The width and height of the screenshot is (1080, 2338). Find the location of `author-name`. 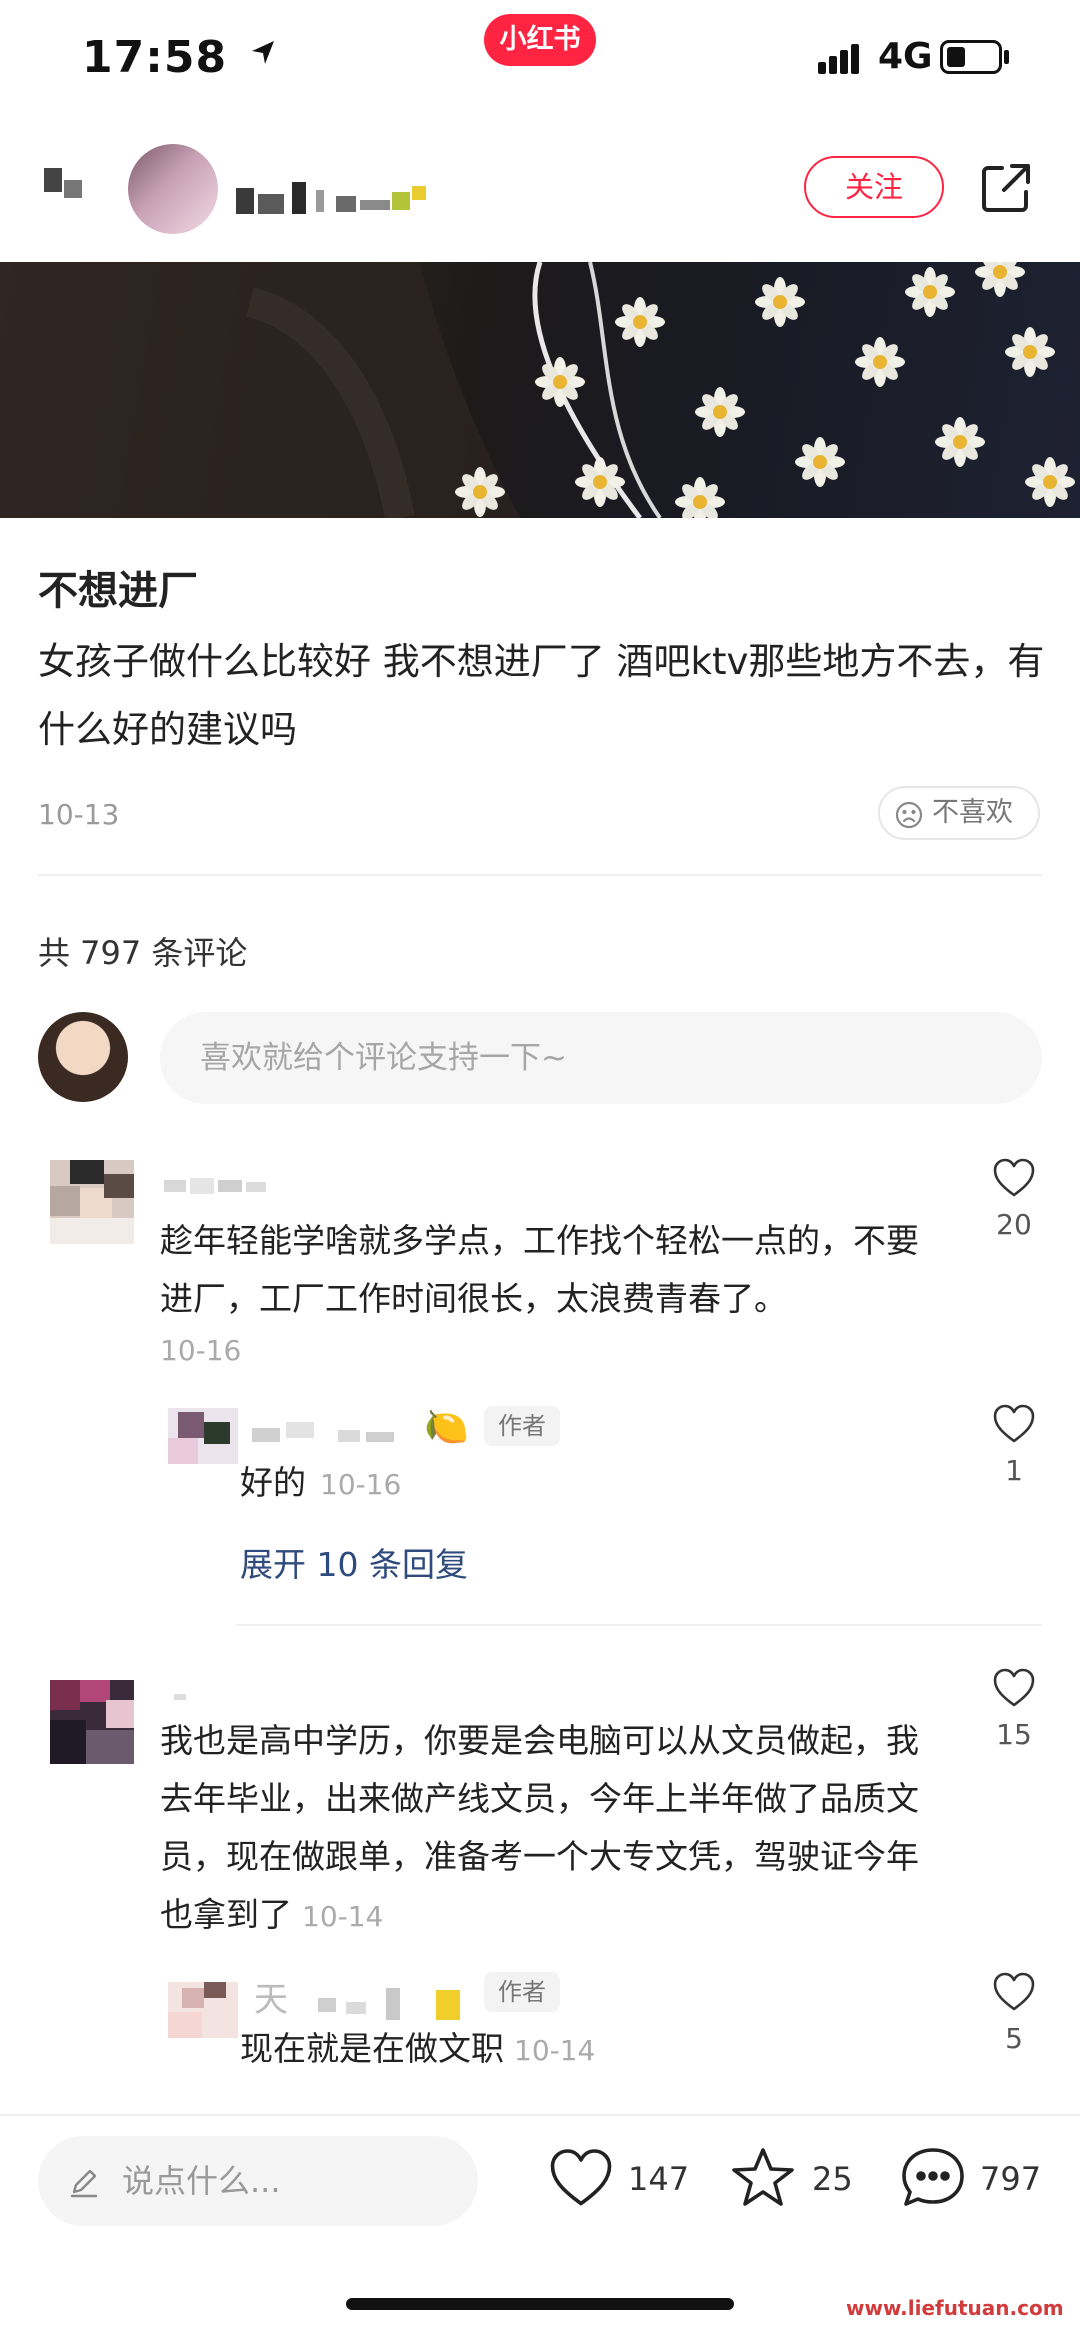

author-name is located at coordinates (356, 196).